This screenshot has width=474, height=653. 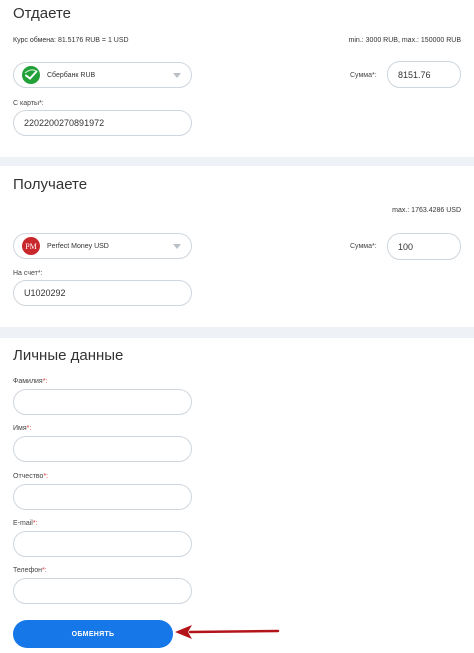 I want to click on email-input, so click(x=102, y=544).